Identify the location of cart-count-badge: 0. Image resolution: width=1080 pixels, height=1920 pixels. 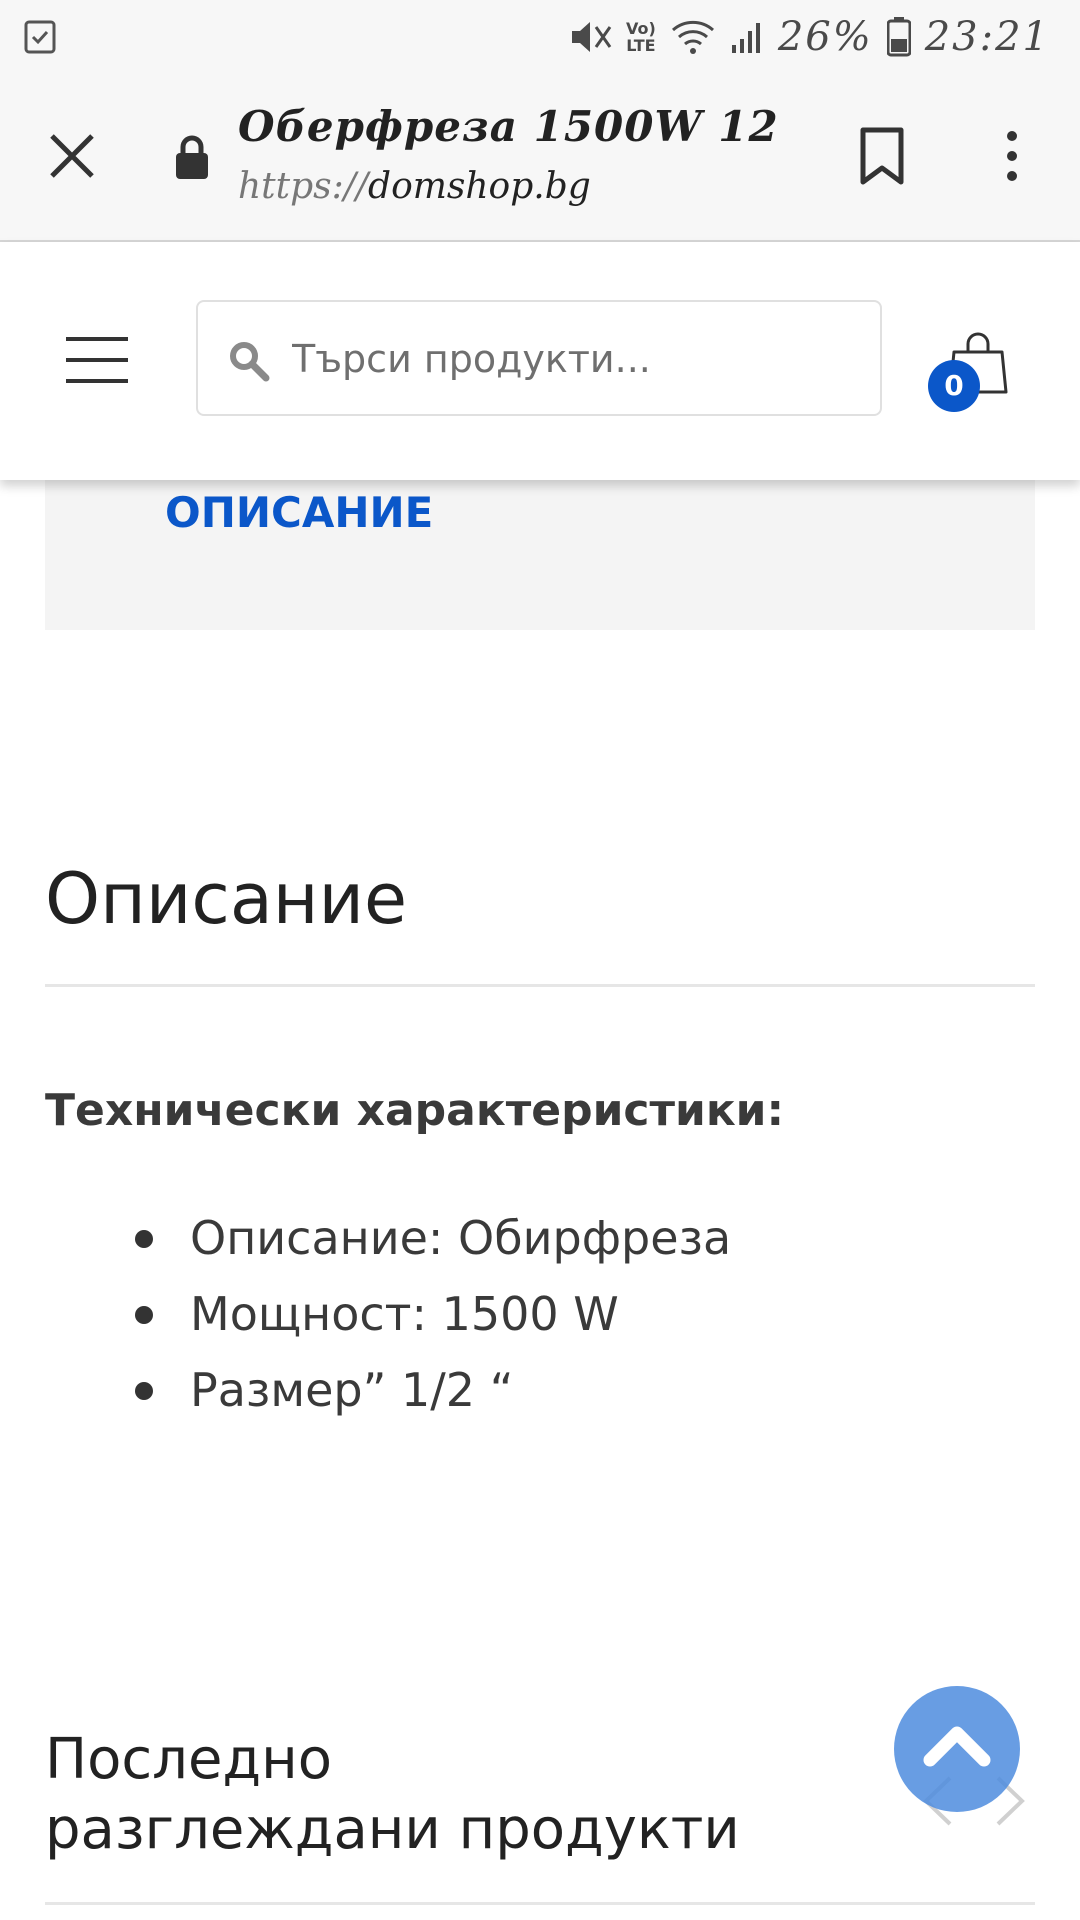
(954, 386).